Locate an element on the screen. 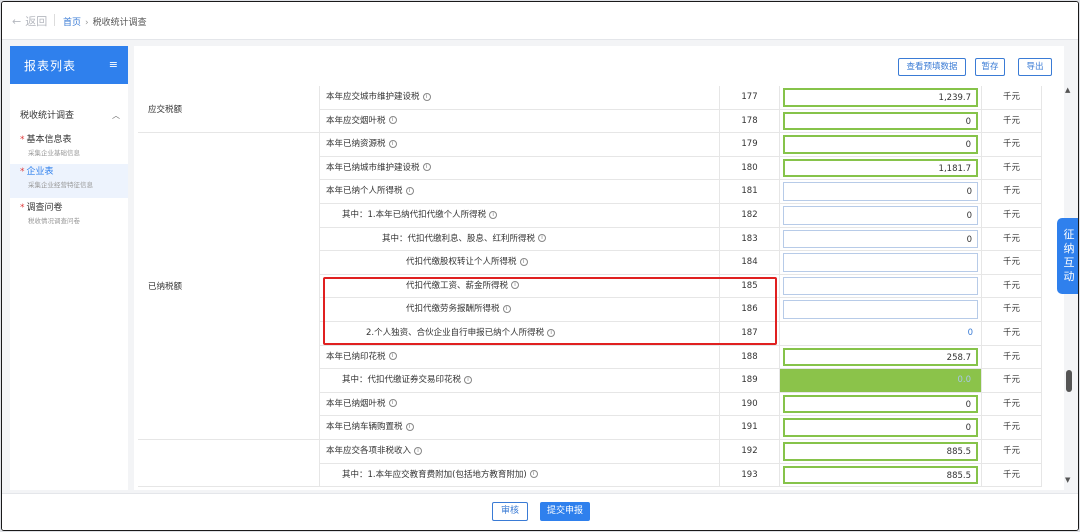 This screenshot has height=532, width=1080. sidebar-header: 报表列表 ≡ is located at coordinates (69, 65).